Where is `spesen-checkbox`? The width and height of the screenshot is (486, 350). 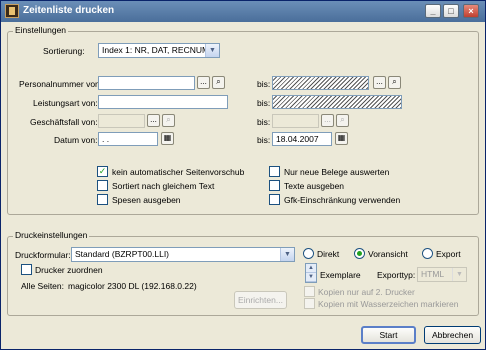
spesen-checkbox is located at coordinates (102, 199).